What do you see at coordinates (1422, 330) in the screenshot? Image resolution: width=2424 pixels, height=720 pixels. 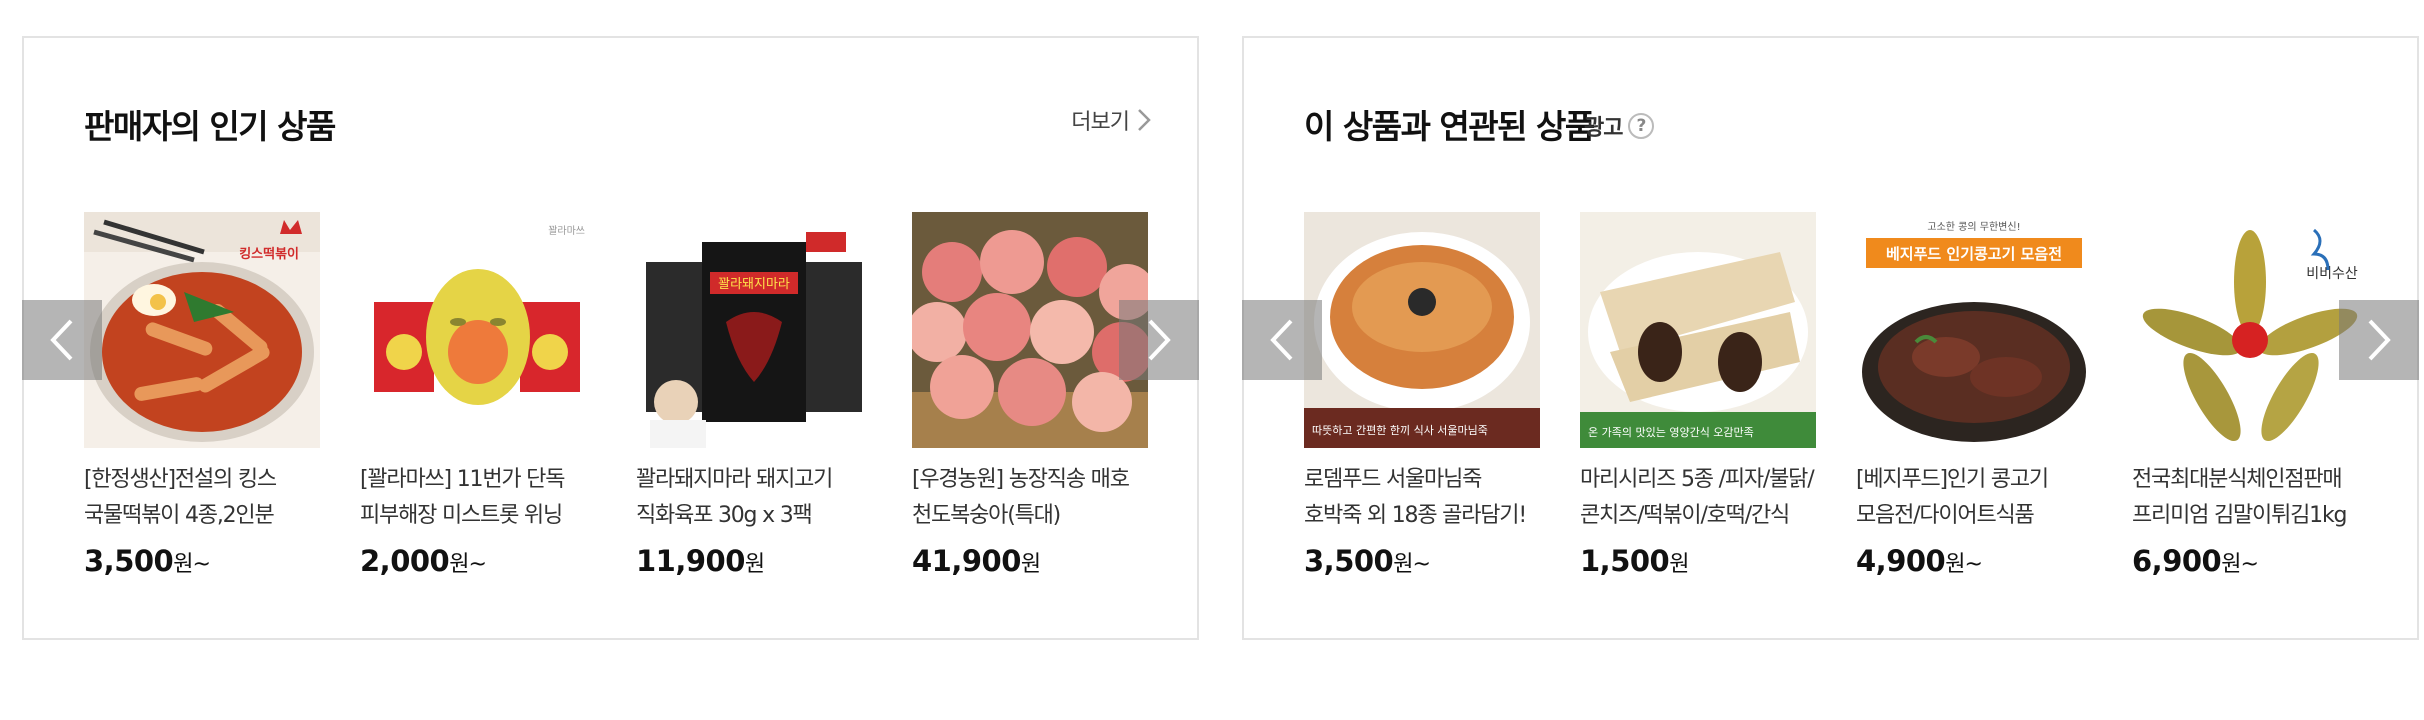 I see `product-thumbnail: 따뜻하고 간편한 한끼 식사 서울마님죽` at bounding box center [1422, 330].